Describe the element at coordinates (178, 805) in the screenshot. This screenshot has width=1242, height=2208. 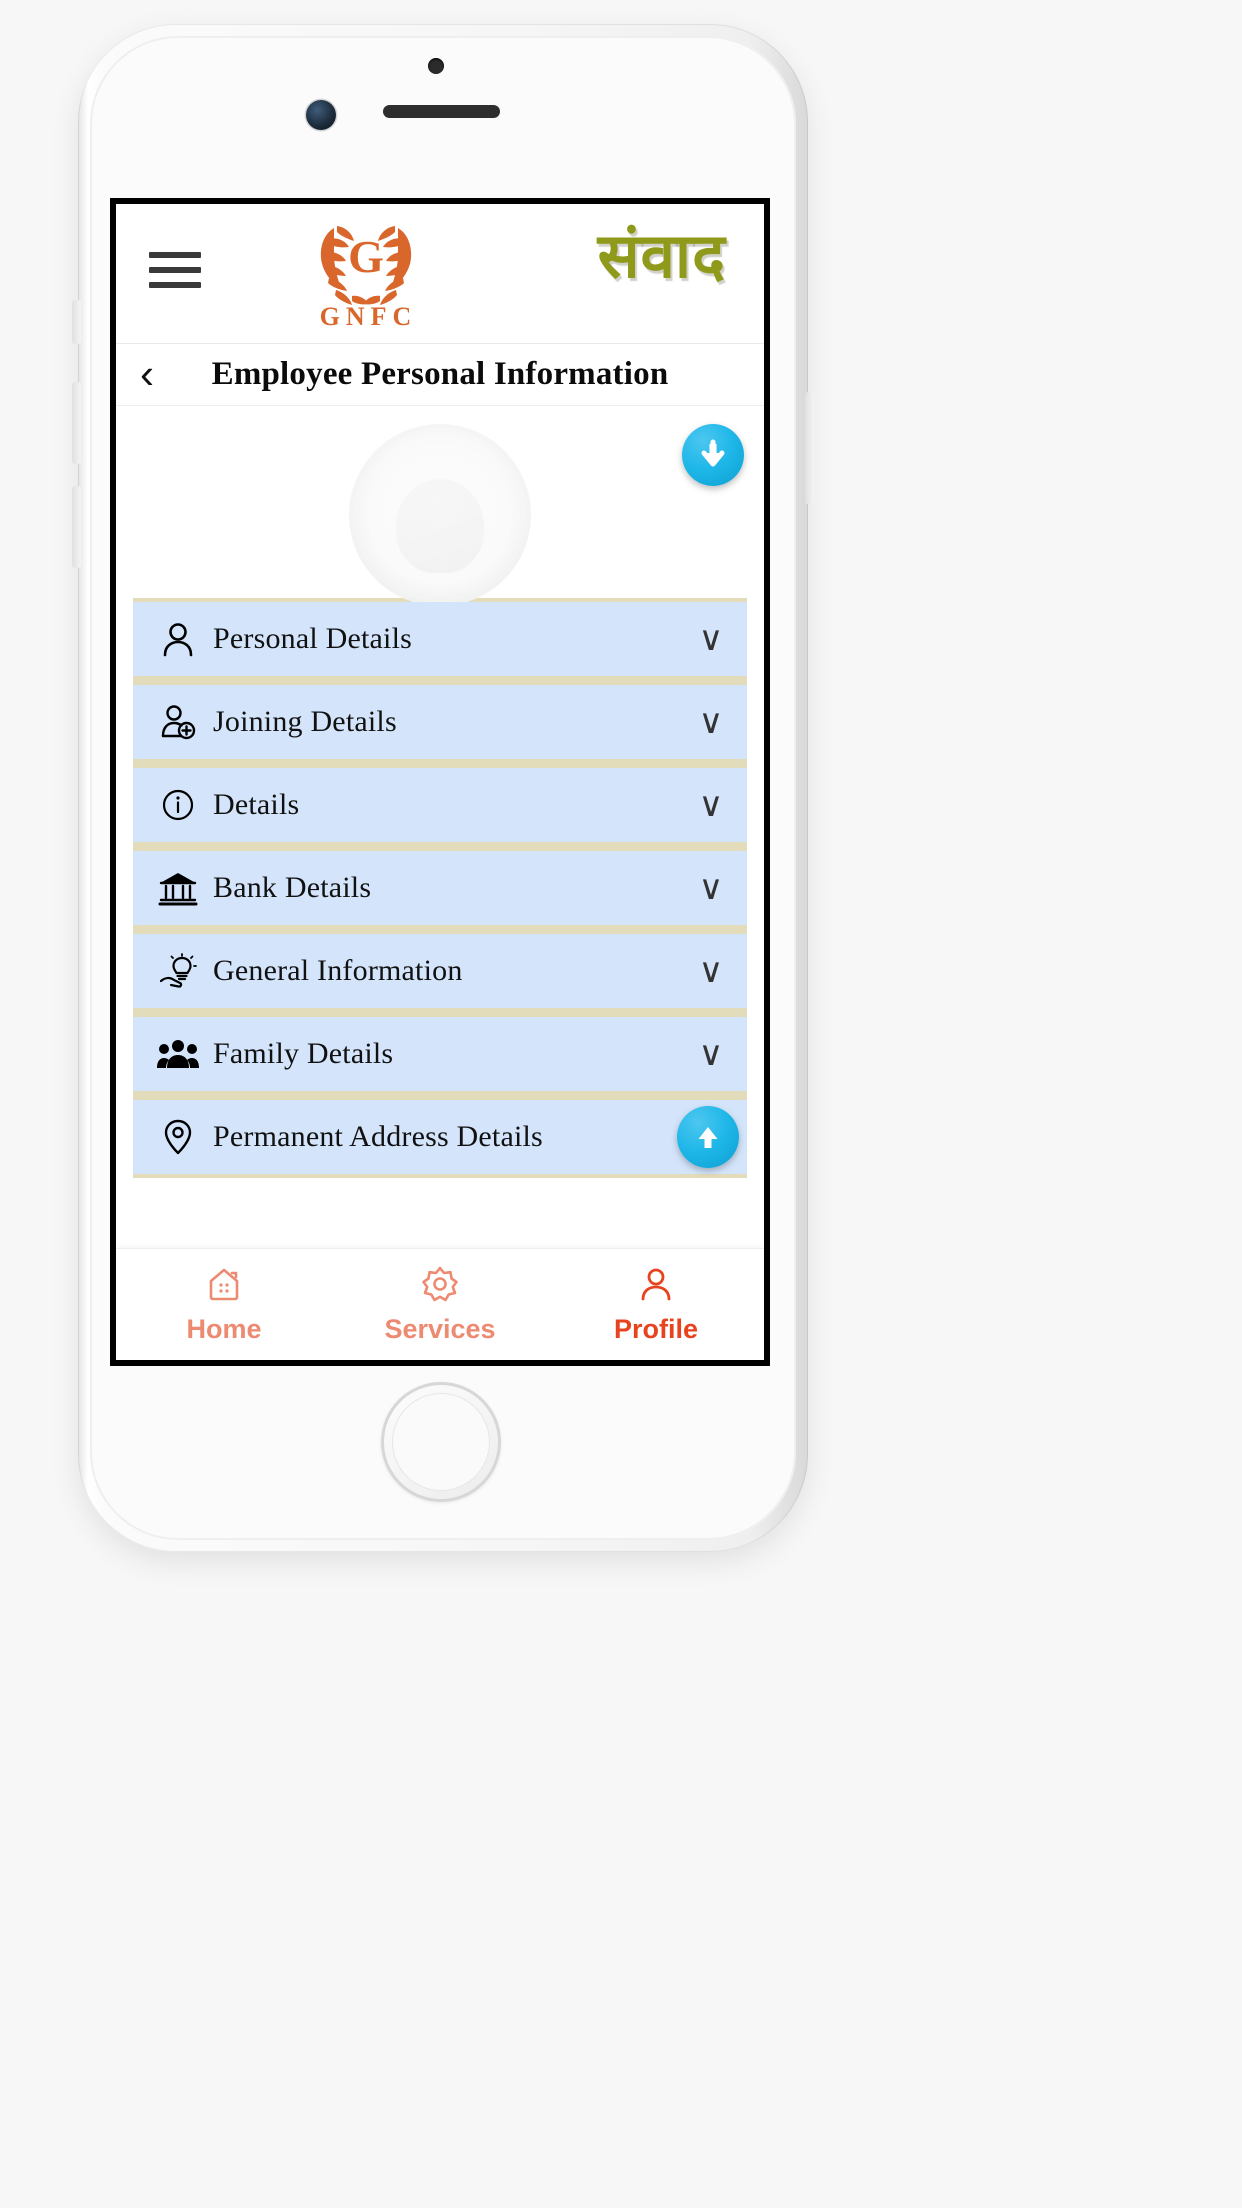
I see `info-circle-icon` at that location.